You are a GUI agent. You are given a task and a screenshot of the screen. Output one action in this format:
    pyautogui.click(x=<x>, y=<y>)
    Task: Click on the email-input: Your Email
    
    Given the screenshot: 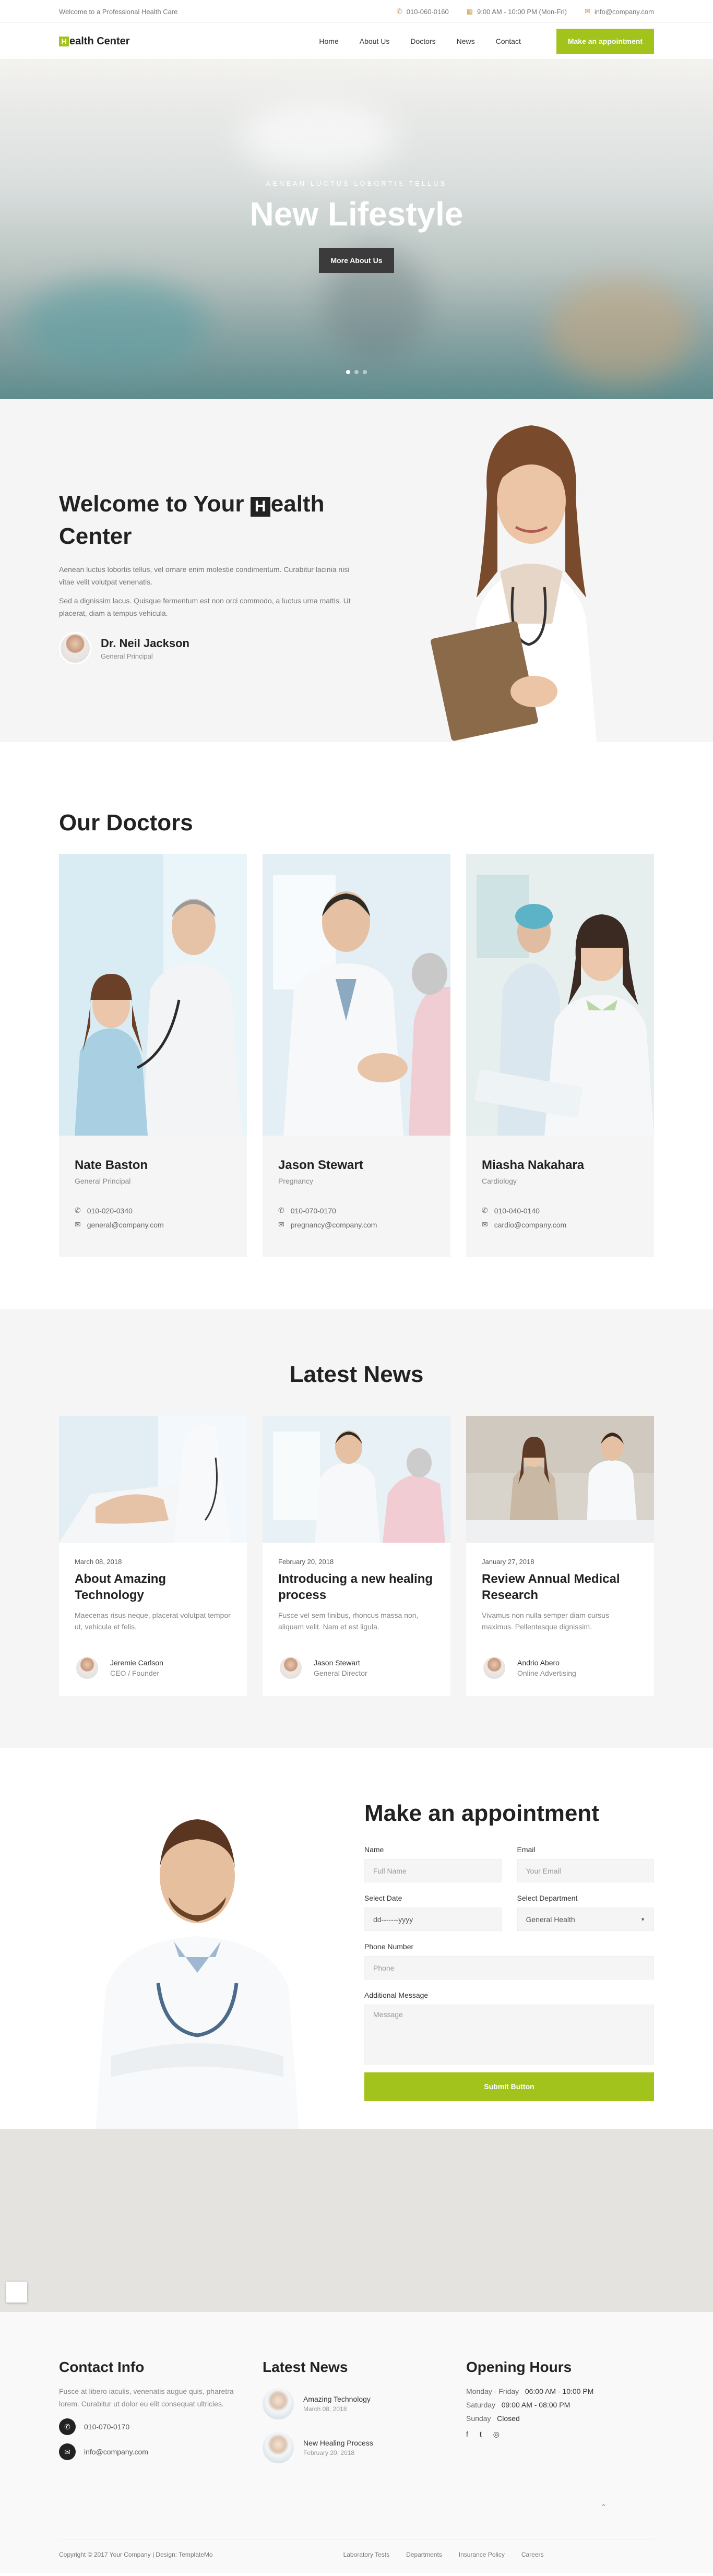 What is the action you would take?
    pyautogui.click(x=585, y=1870)
    